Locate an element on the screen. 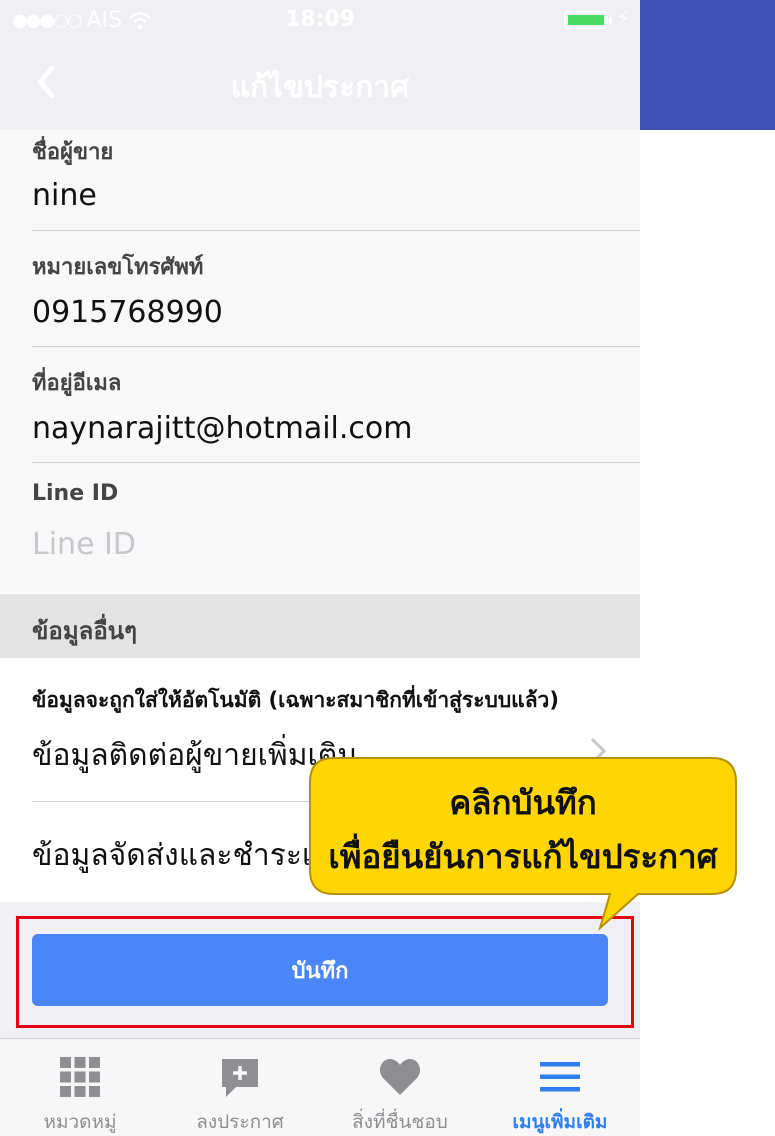 The image size is (775, 1136). tab-label: ลงประกาศ is located at coordinates (240, 1122).